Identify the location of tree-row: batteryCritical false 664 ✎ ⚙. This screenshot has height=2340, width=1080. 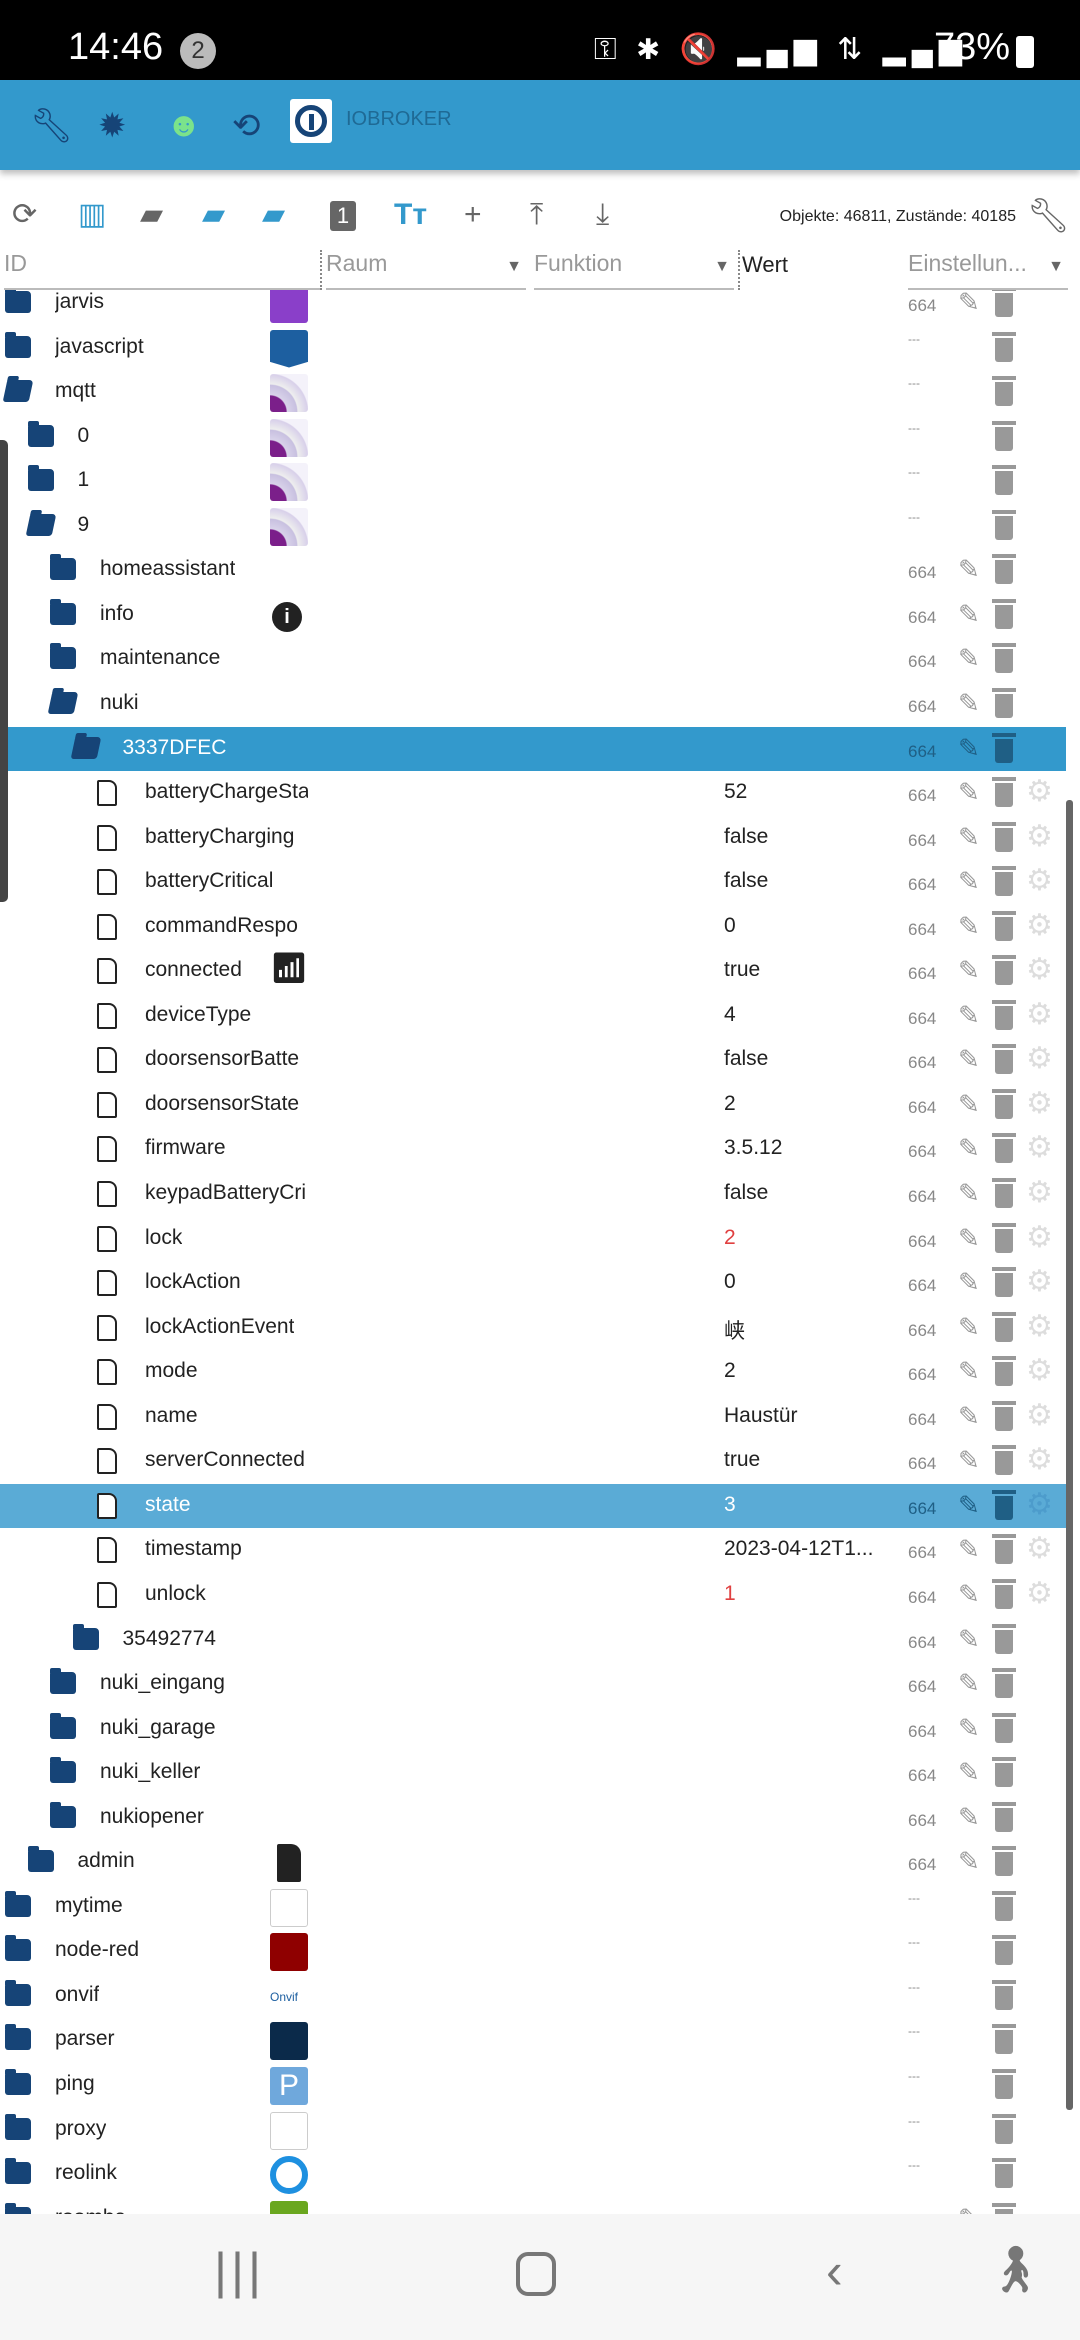
(533, 882).